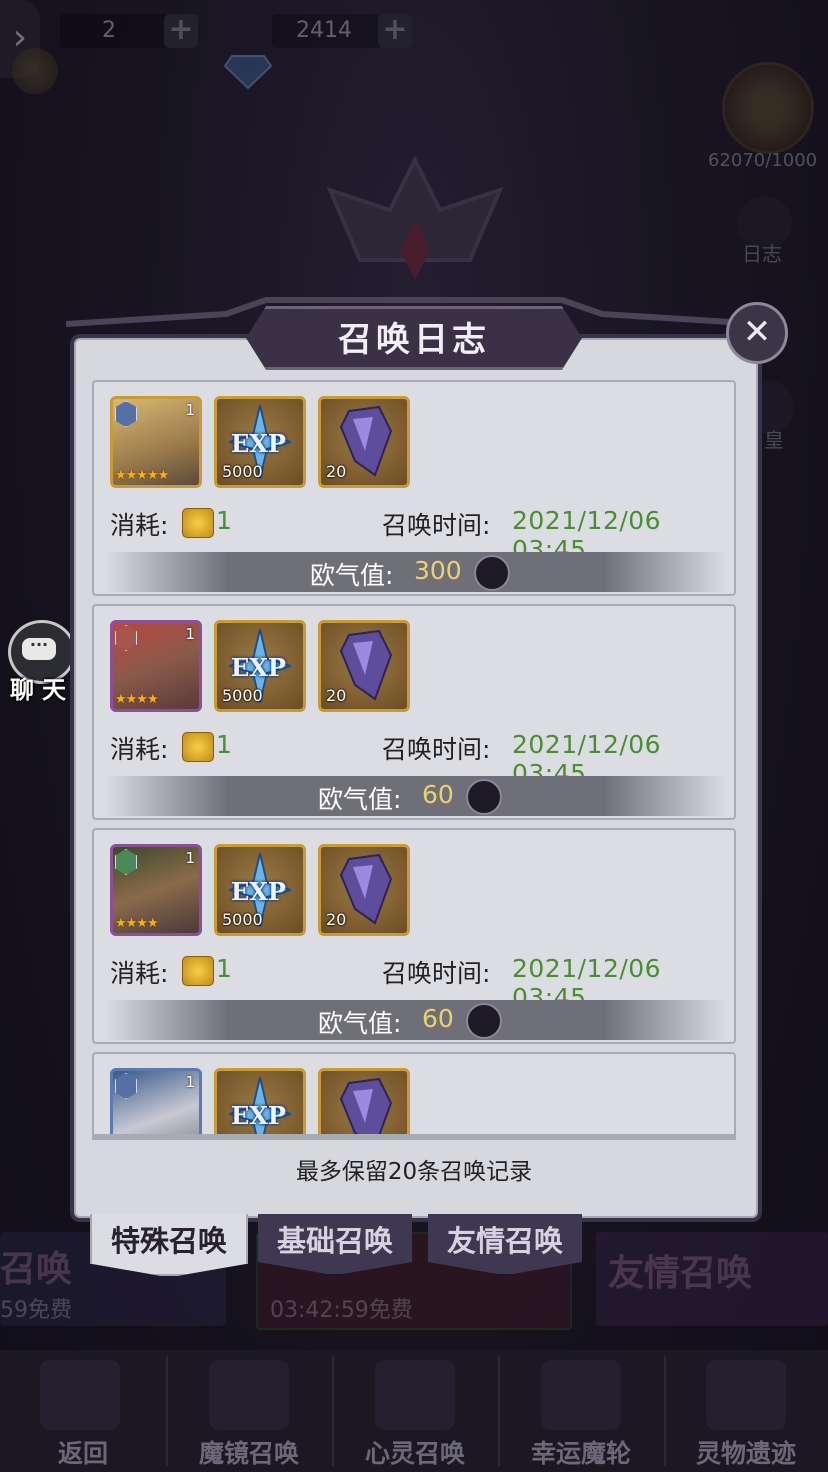  I want to click on tab-label: 友情召唤, so click(504, 1241).